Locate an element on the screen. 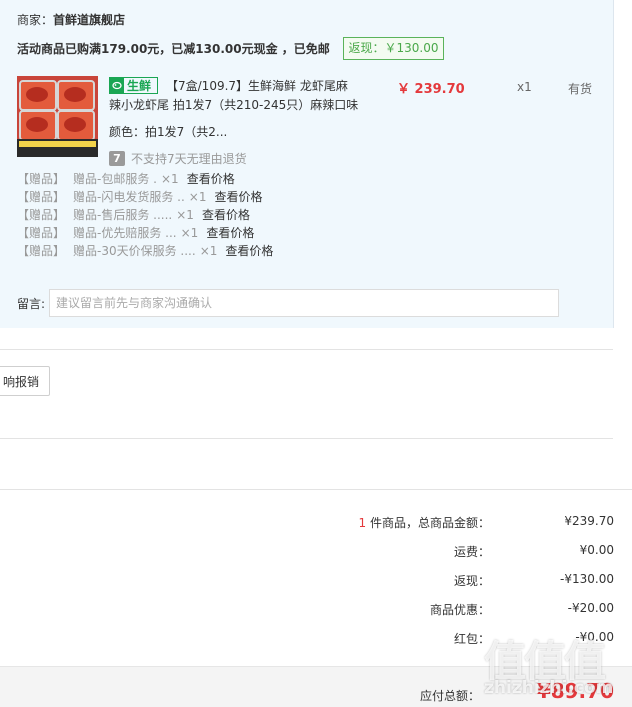 The height and width of the screenshot is (707, 632). product-price: ￥ 239.70 is located at coordinates (431, 89).